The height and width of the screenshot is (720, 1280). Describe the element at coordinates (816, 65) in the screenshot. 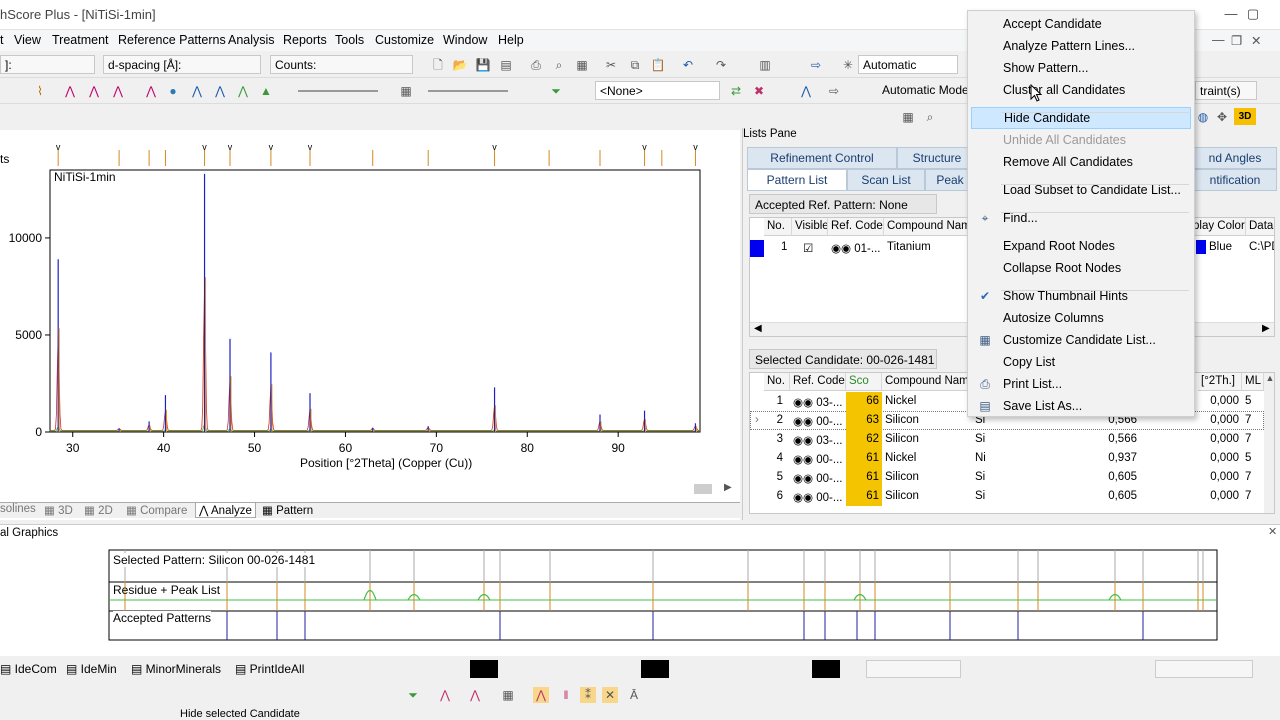

I see `arrow-right-icon: ⇨` at that location.